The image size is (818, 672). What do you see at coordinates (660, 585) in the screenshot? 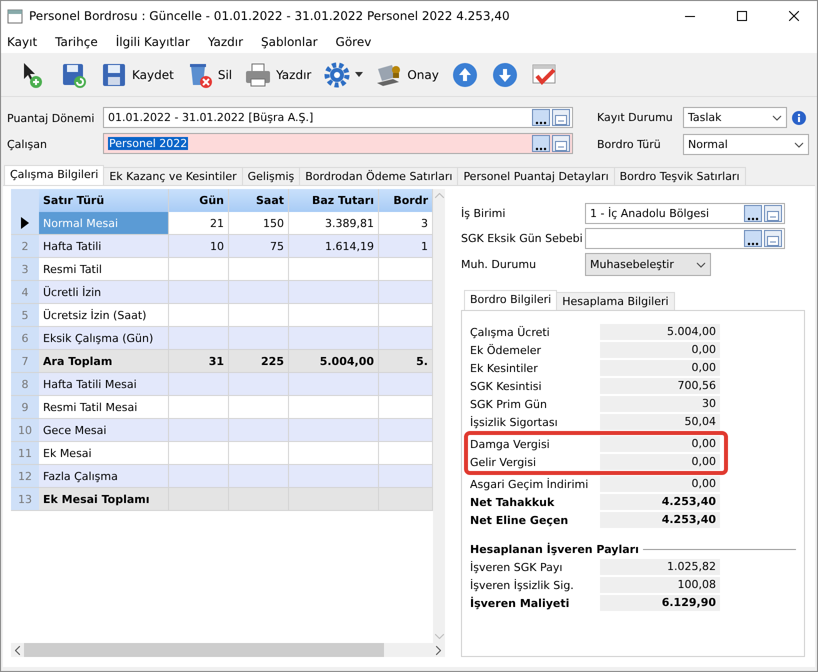
I see `summary-value: 100,08` at bounding box center [660, 585].